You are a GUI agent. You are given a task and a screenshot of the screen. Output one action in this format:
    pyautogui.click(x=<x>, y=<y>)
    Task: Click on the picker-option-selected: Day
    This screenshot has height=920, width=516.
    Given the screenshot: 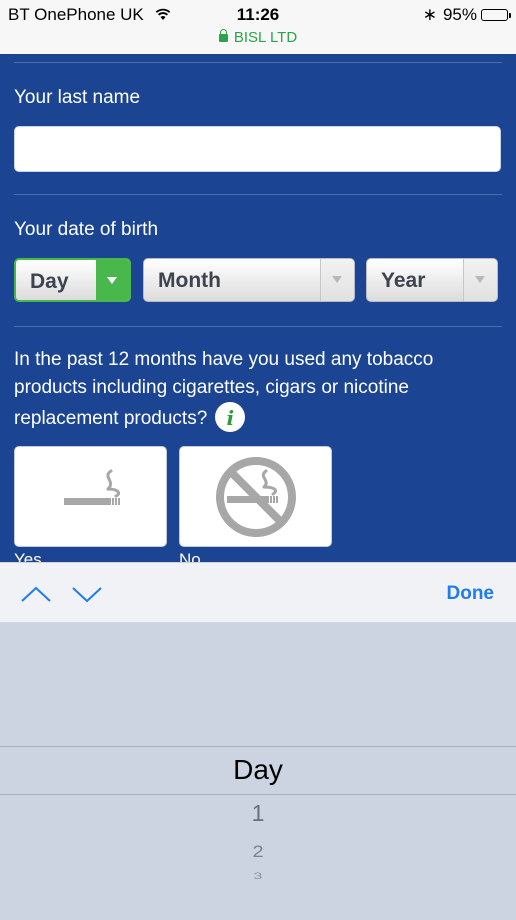 What is the action you would take?
    pyautogui.click(x=258, y=770)
    